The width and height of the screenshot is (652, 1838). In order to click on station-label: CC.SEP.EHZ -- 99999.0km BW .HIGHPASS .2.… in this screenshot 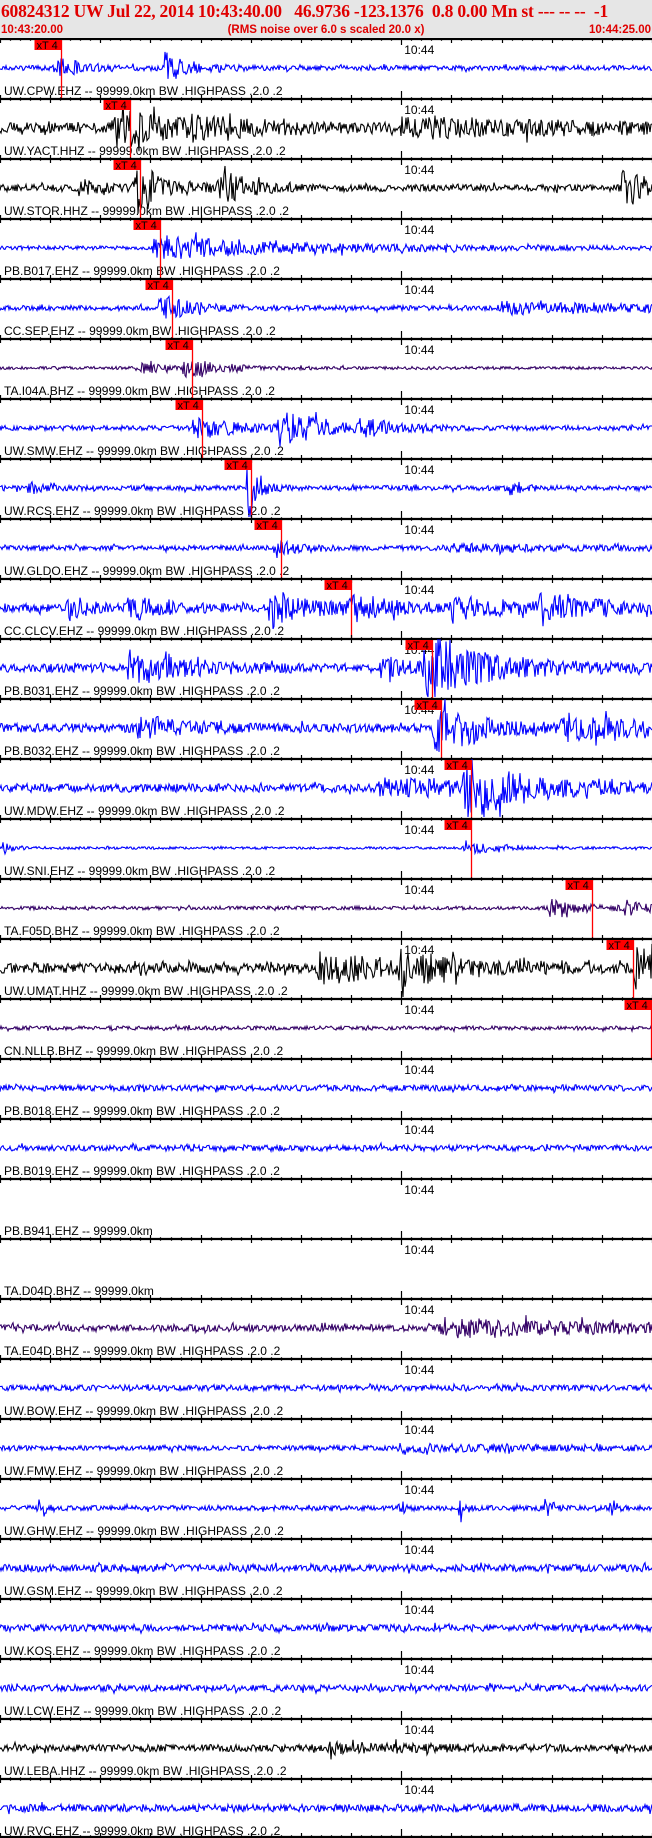, I will do `click(140, 331)`.